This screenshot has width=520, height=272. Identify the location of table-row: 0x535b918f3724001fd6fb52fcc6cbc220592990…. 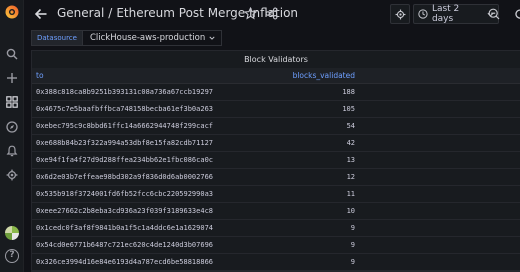
(276, 194).